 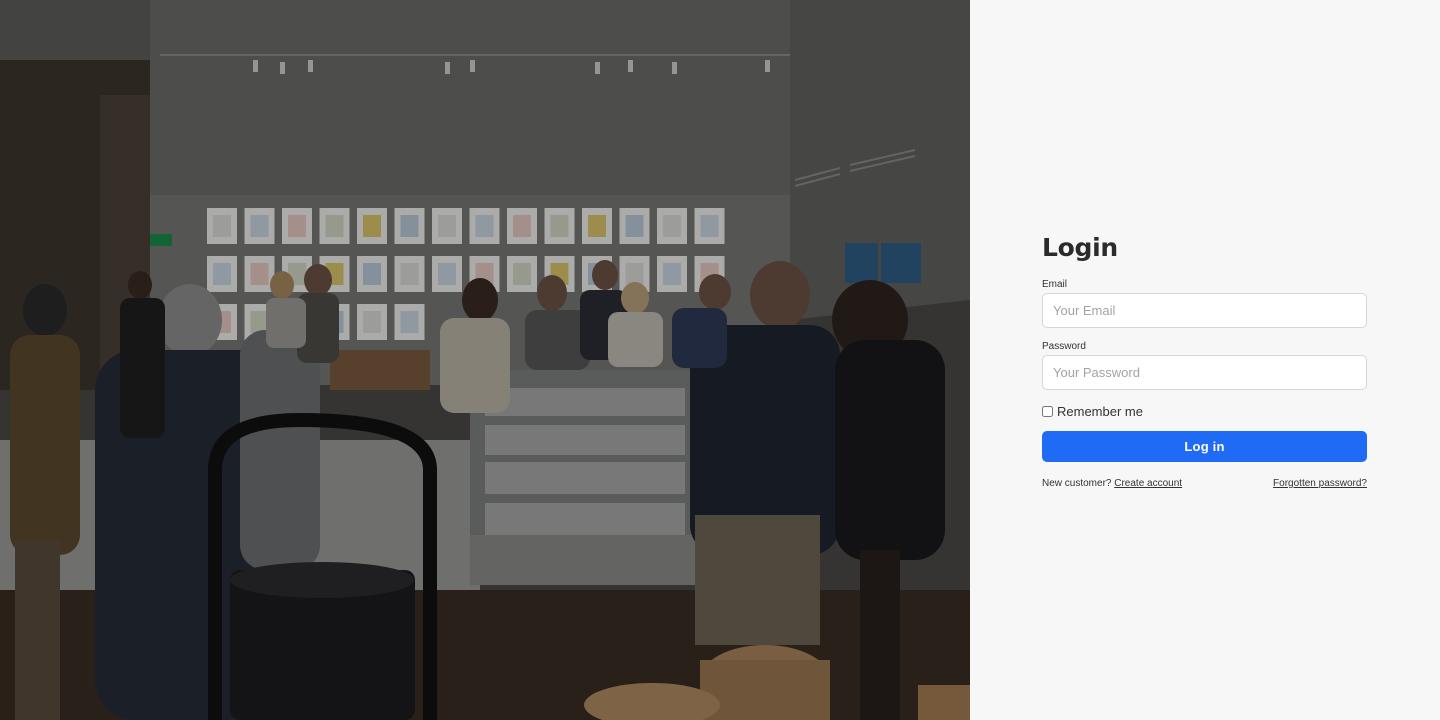 What do you see at coordinates (1064, 346) in the screenshot?
I see `password-label: Password` at bounding box center [1064, 346].